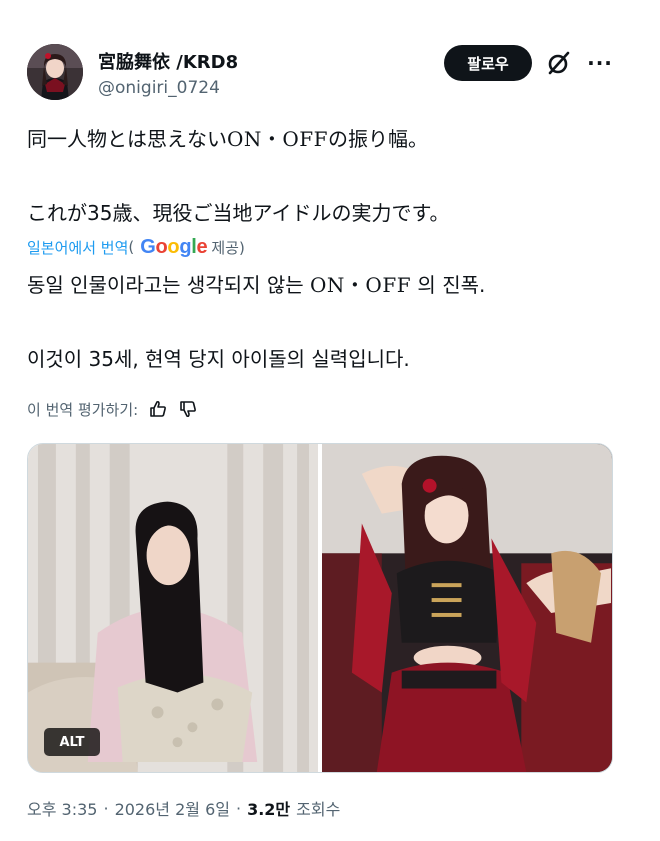 The height and width of the screenshot is (841, 660). I want to click on translated-from-link: 일본어에서 번역, so click(77, 247).